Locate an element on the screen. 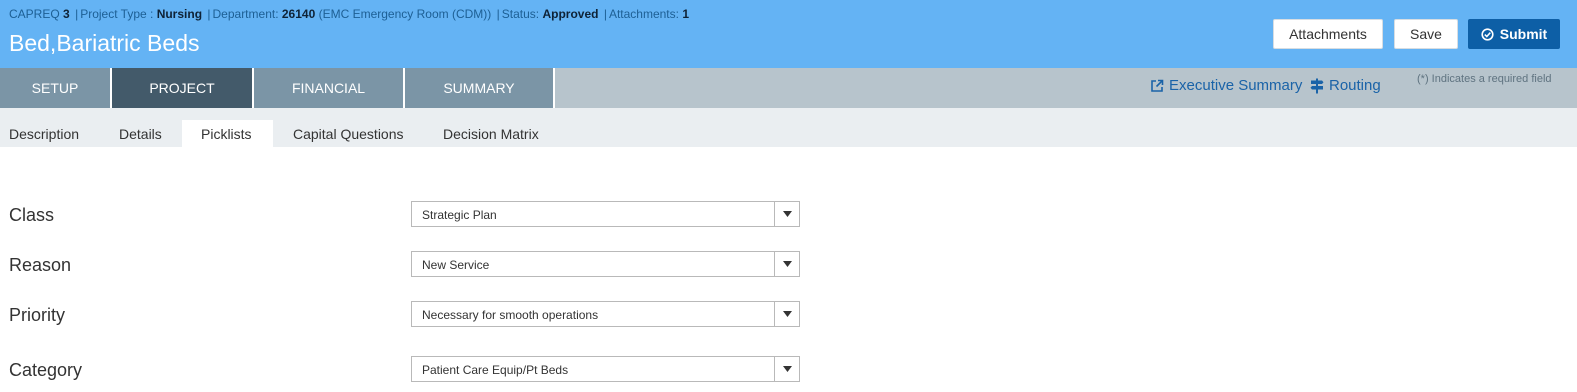 This screenshot has width=1577, height=392. attachments-count-label: Attachments: is located at coordinates (643, 14).